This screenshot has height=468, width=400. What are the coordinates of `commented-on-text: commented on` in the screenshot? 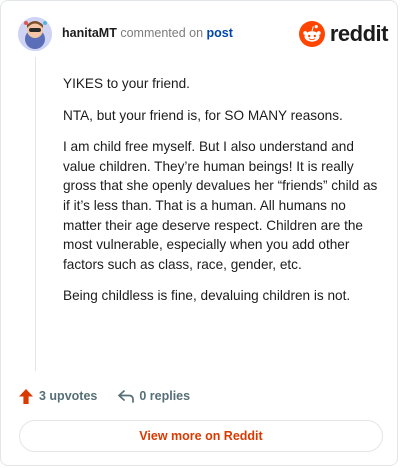 It's located at (162, 33).